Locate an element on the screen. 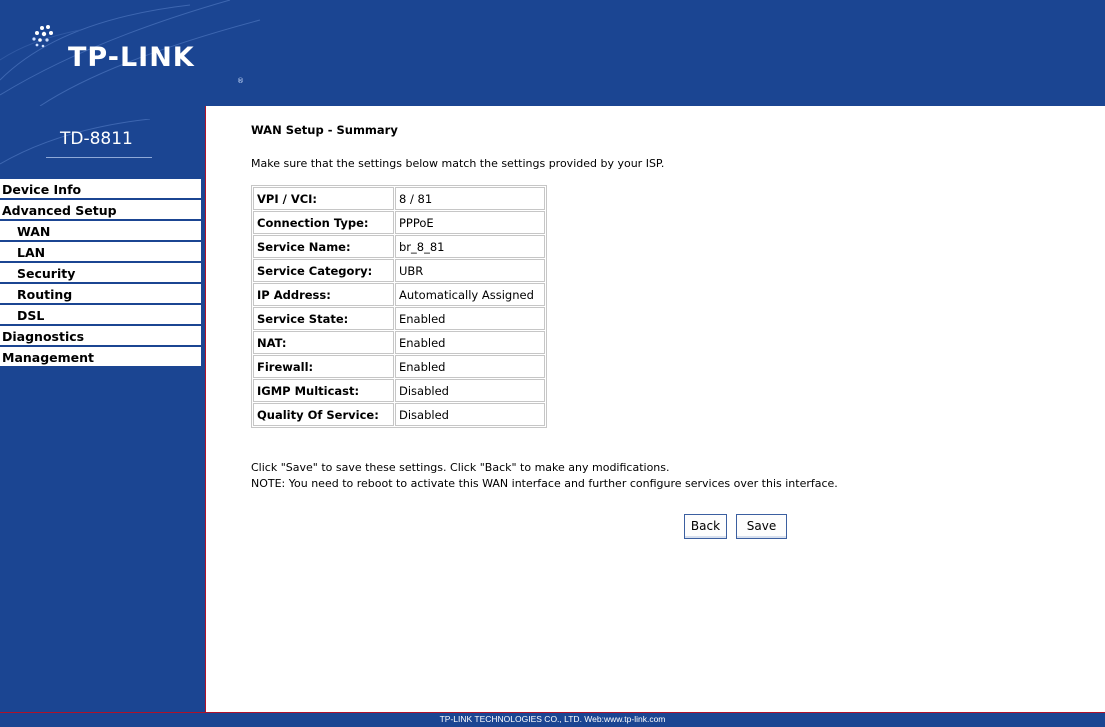 This screenshot has height=727, width=1105. model-label: TD-8811 is located at coordinates (103, 149).